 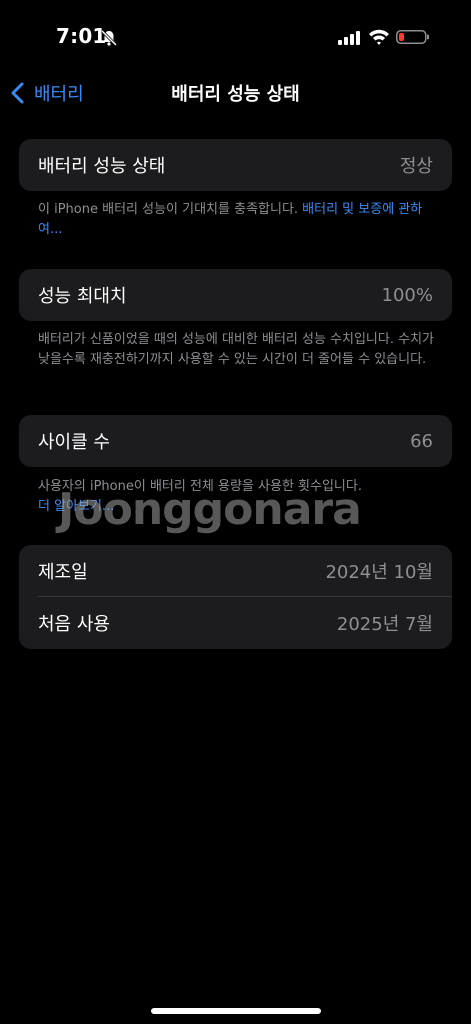 I want to click on cycle-count-label: 사이클 수, so click(x=74, y=442).